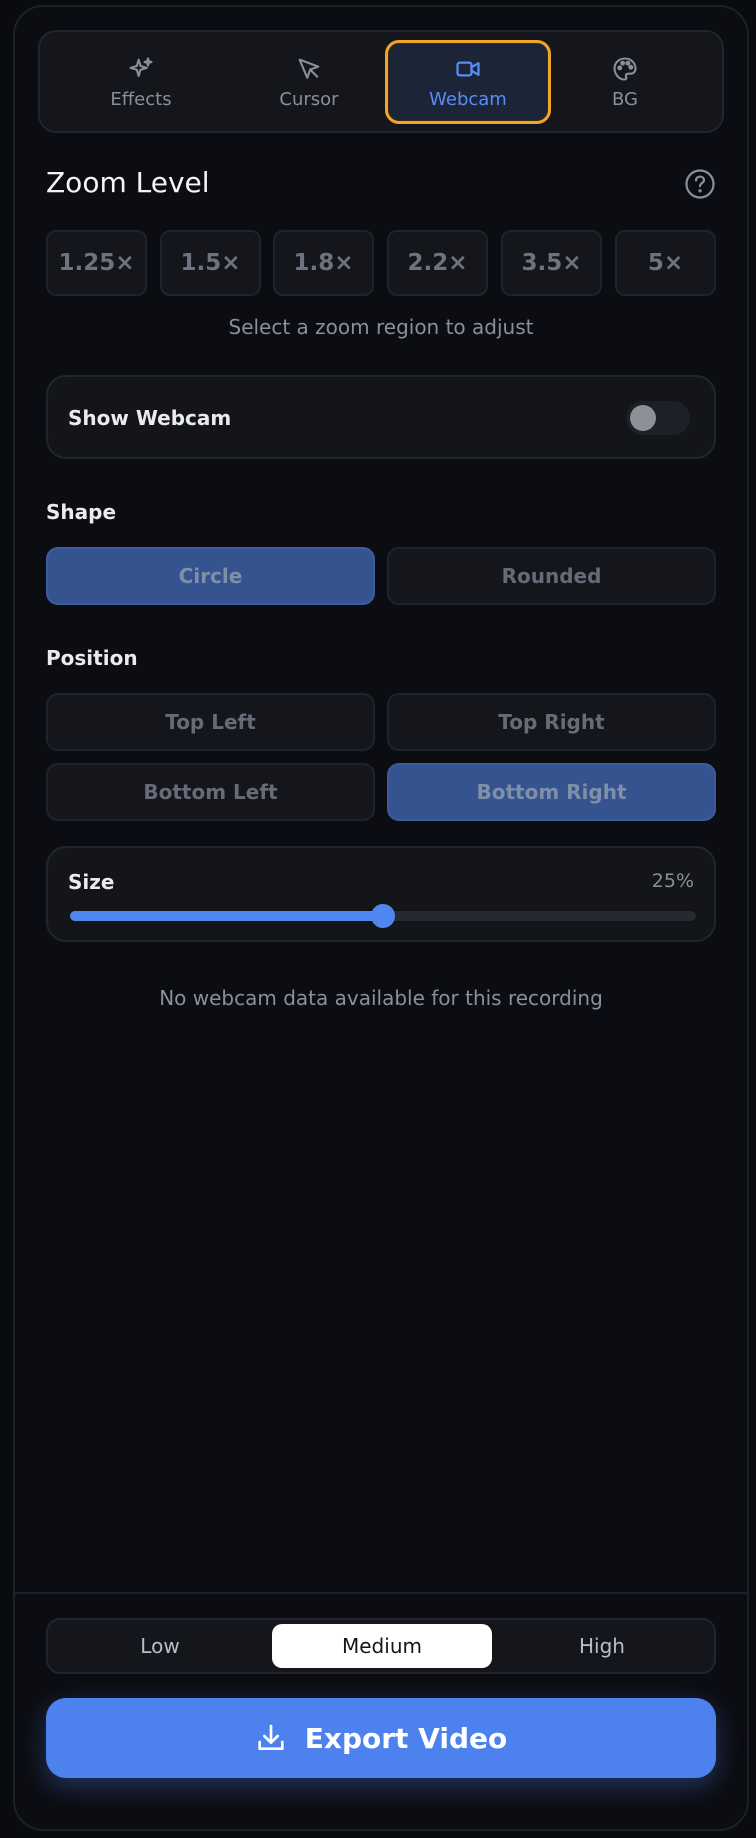  I want to click on footer-divider, so click(381, 1593).